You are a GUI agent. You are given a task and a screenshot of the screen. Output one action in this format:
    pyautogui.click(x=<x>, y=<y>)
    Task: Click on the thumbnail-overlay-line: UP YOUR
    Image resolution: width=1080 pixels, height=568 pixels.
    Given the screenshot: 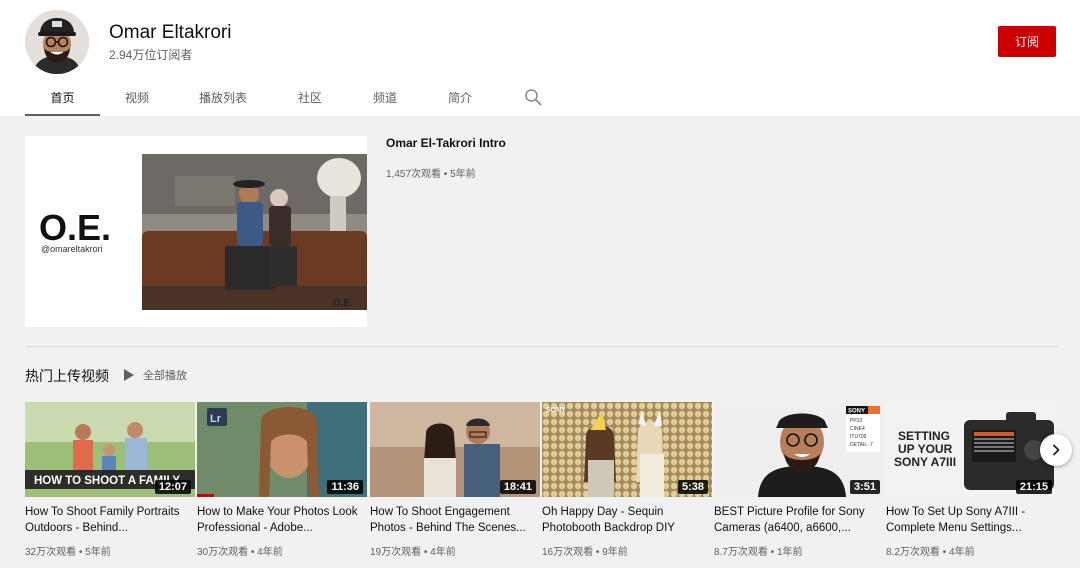 What is the action you would take?
    pyautogui.click(x=925, y=449)
    